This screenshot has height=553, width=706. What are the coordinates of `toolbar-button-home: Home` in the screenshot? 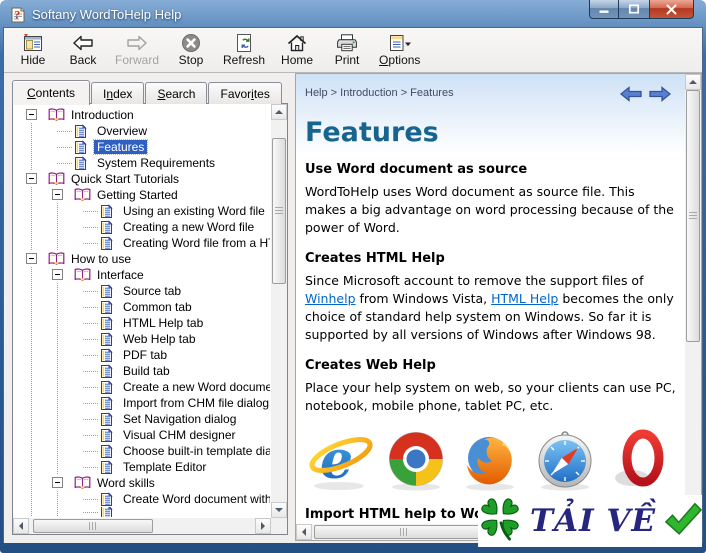 It's located at (297, 50).